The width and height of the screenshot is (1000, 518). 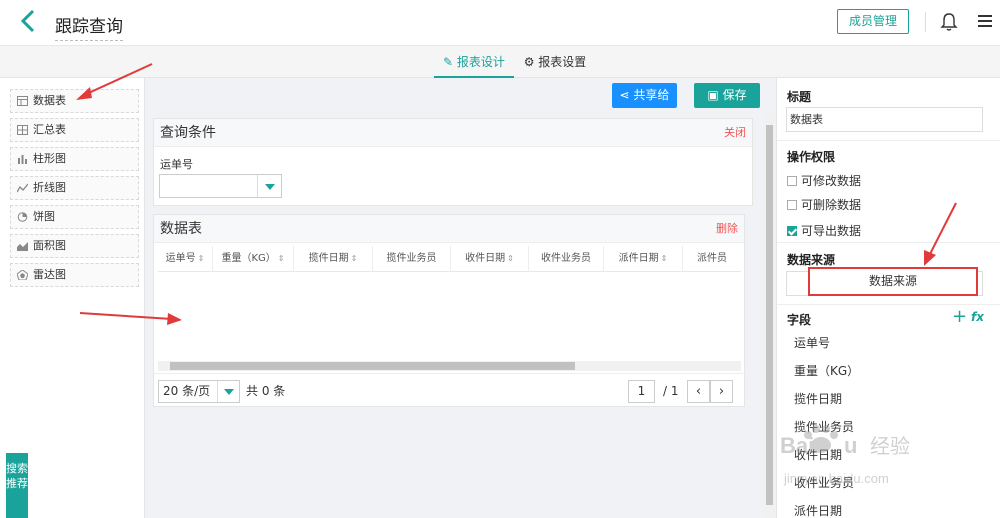 I want to click on title-label: 标题, so click(x=799, y=97).